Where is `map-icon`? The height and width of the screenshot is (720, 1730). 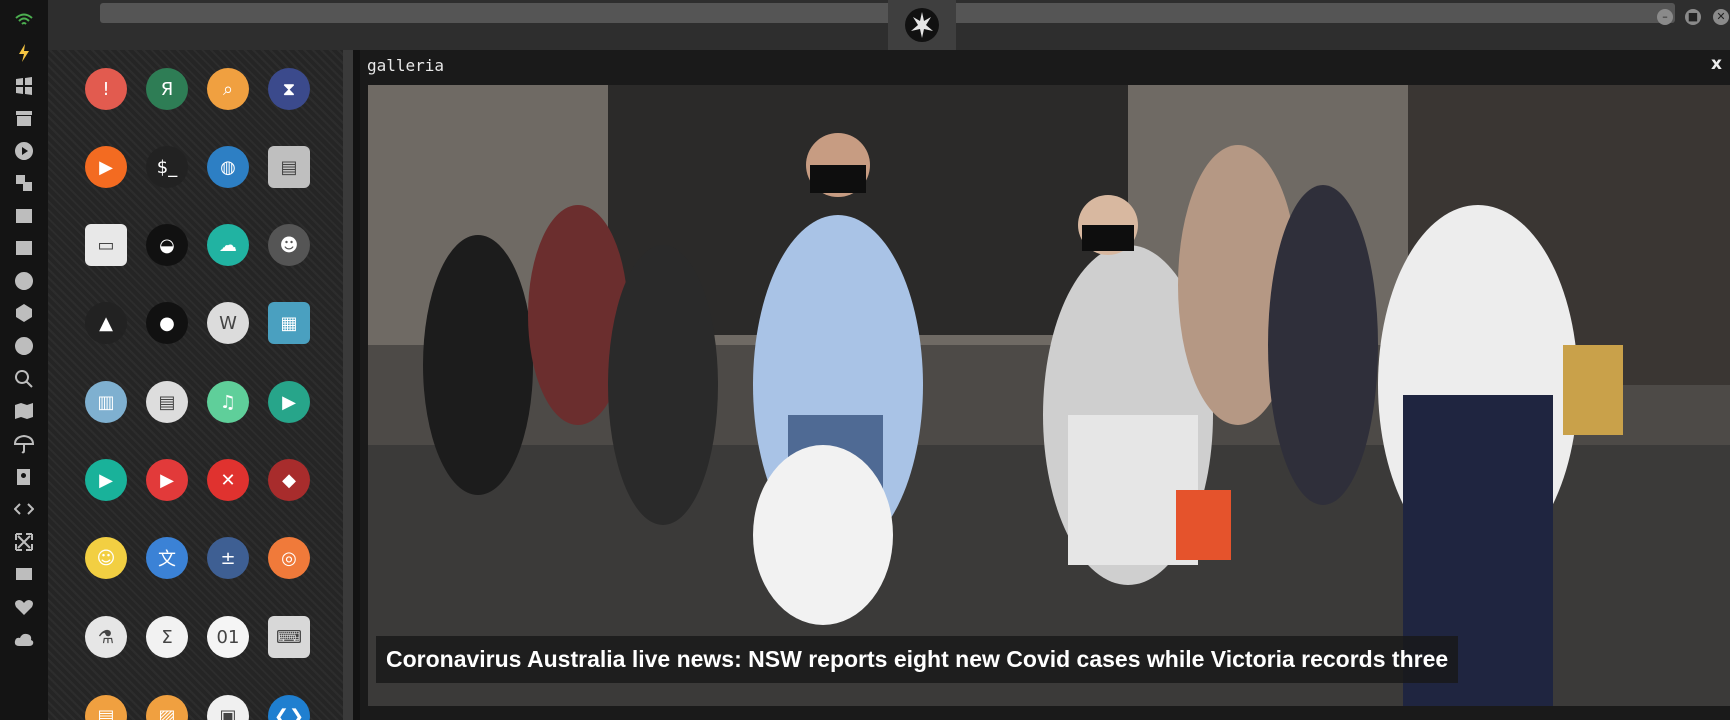 map-icon is located at coordinates (24, 411).